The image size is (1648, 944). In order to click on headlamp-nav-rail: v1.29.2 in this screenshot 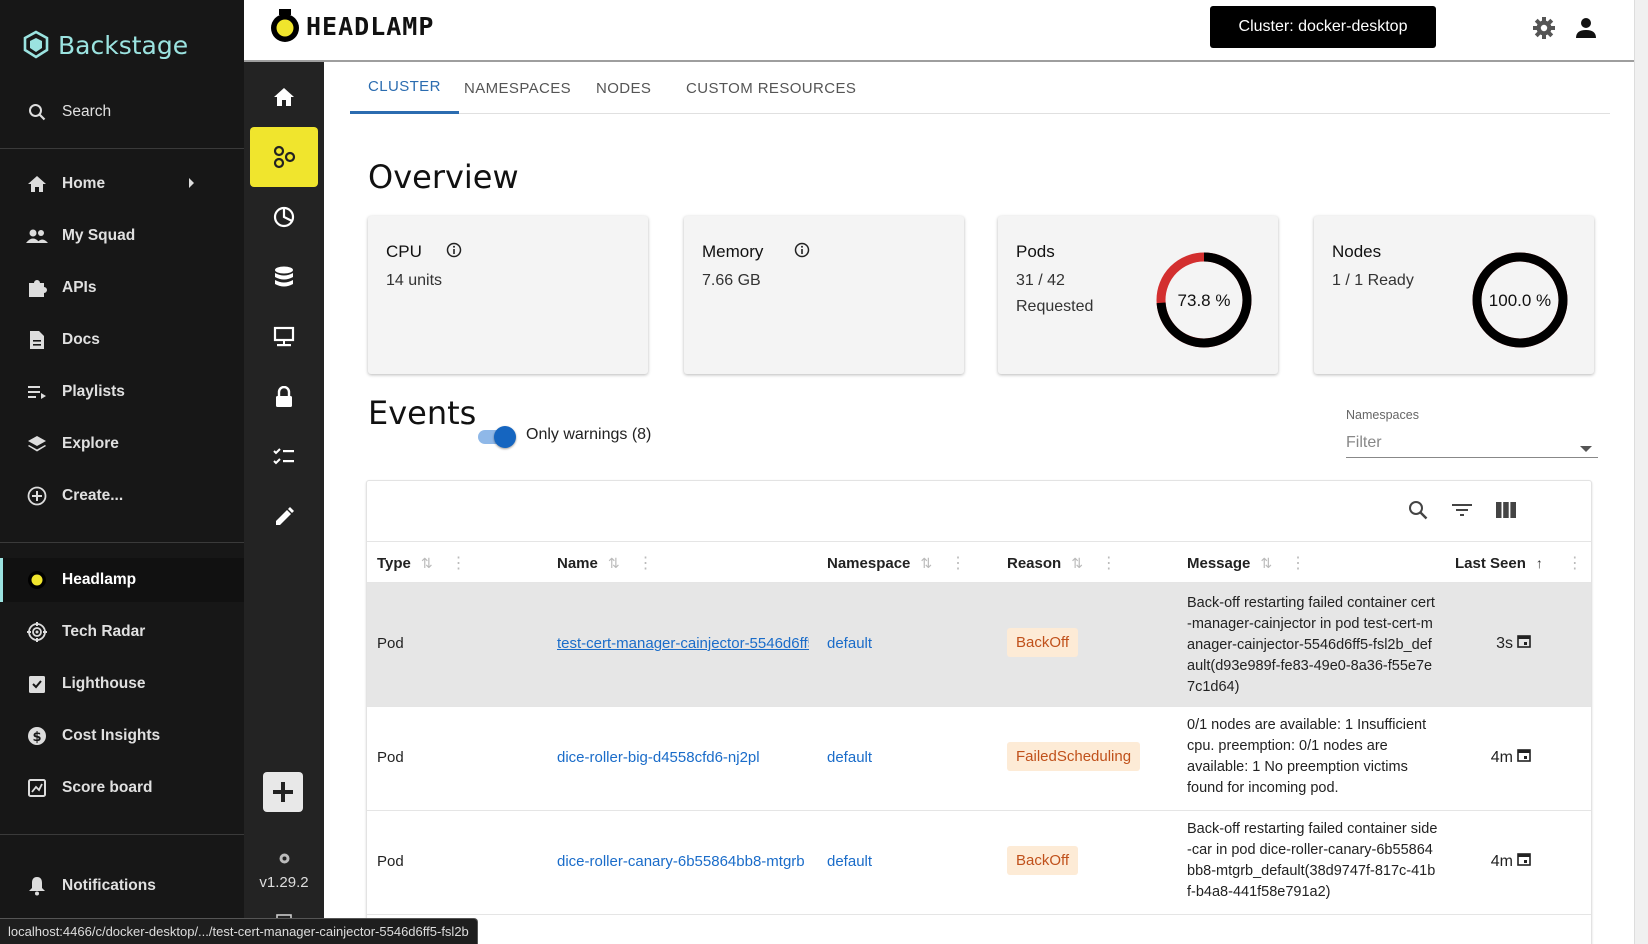, I will do `click(284, 503)`.